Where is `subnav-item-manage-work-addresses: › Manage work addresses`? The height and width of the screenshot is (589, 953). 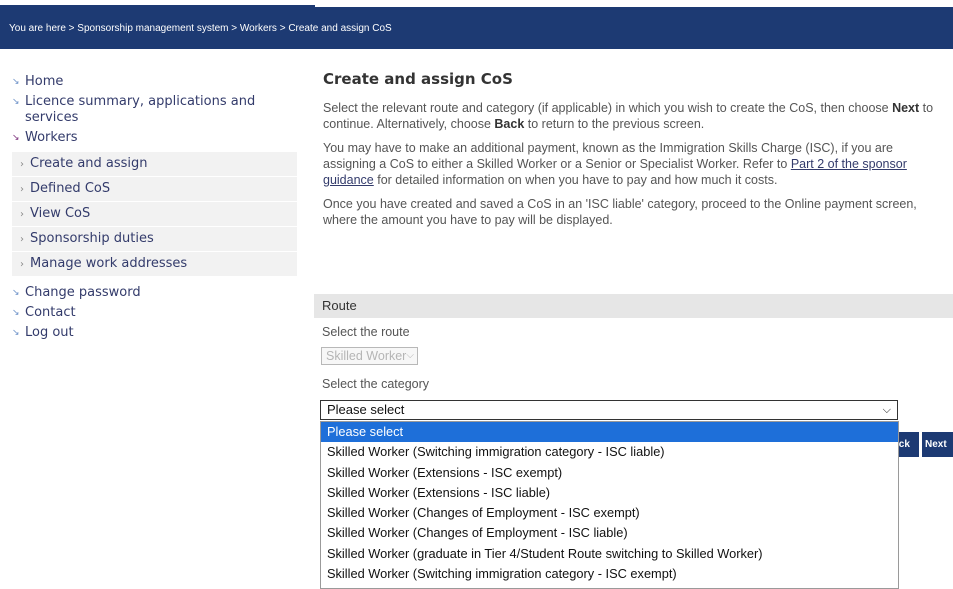
subnav-item-manage-work-addresses: › Manage work addresses is located at coordinates (154, 264).